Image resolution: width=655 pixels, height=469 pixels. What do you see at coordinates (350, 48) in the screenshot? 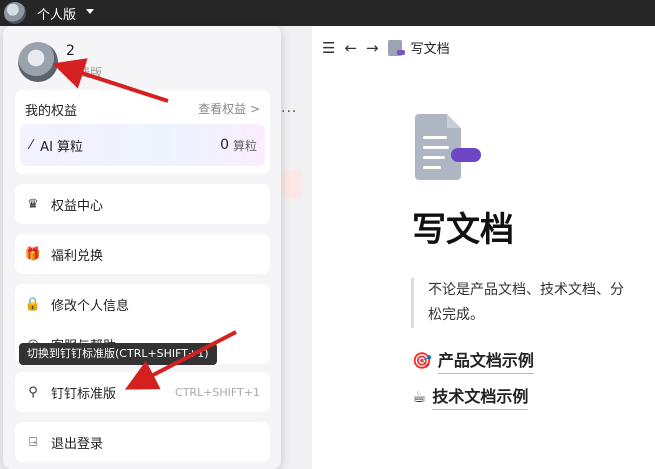
I see `back-arrow-icon: ←` at bounding box center [350, 48].